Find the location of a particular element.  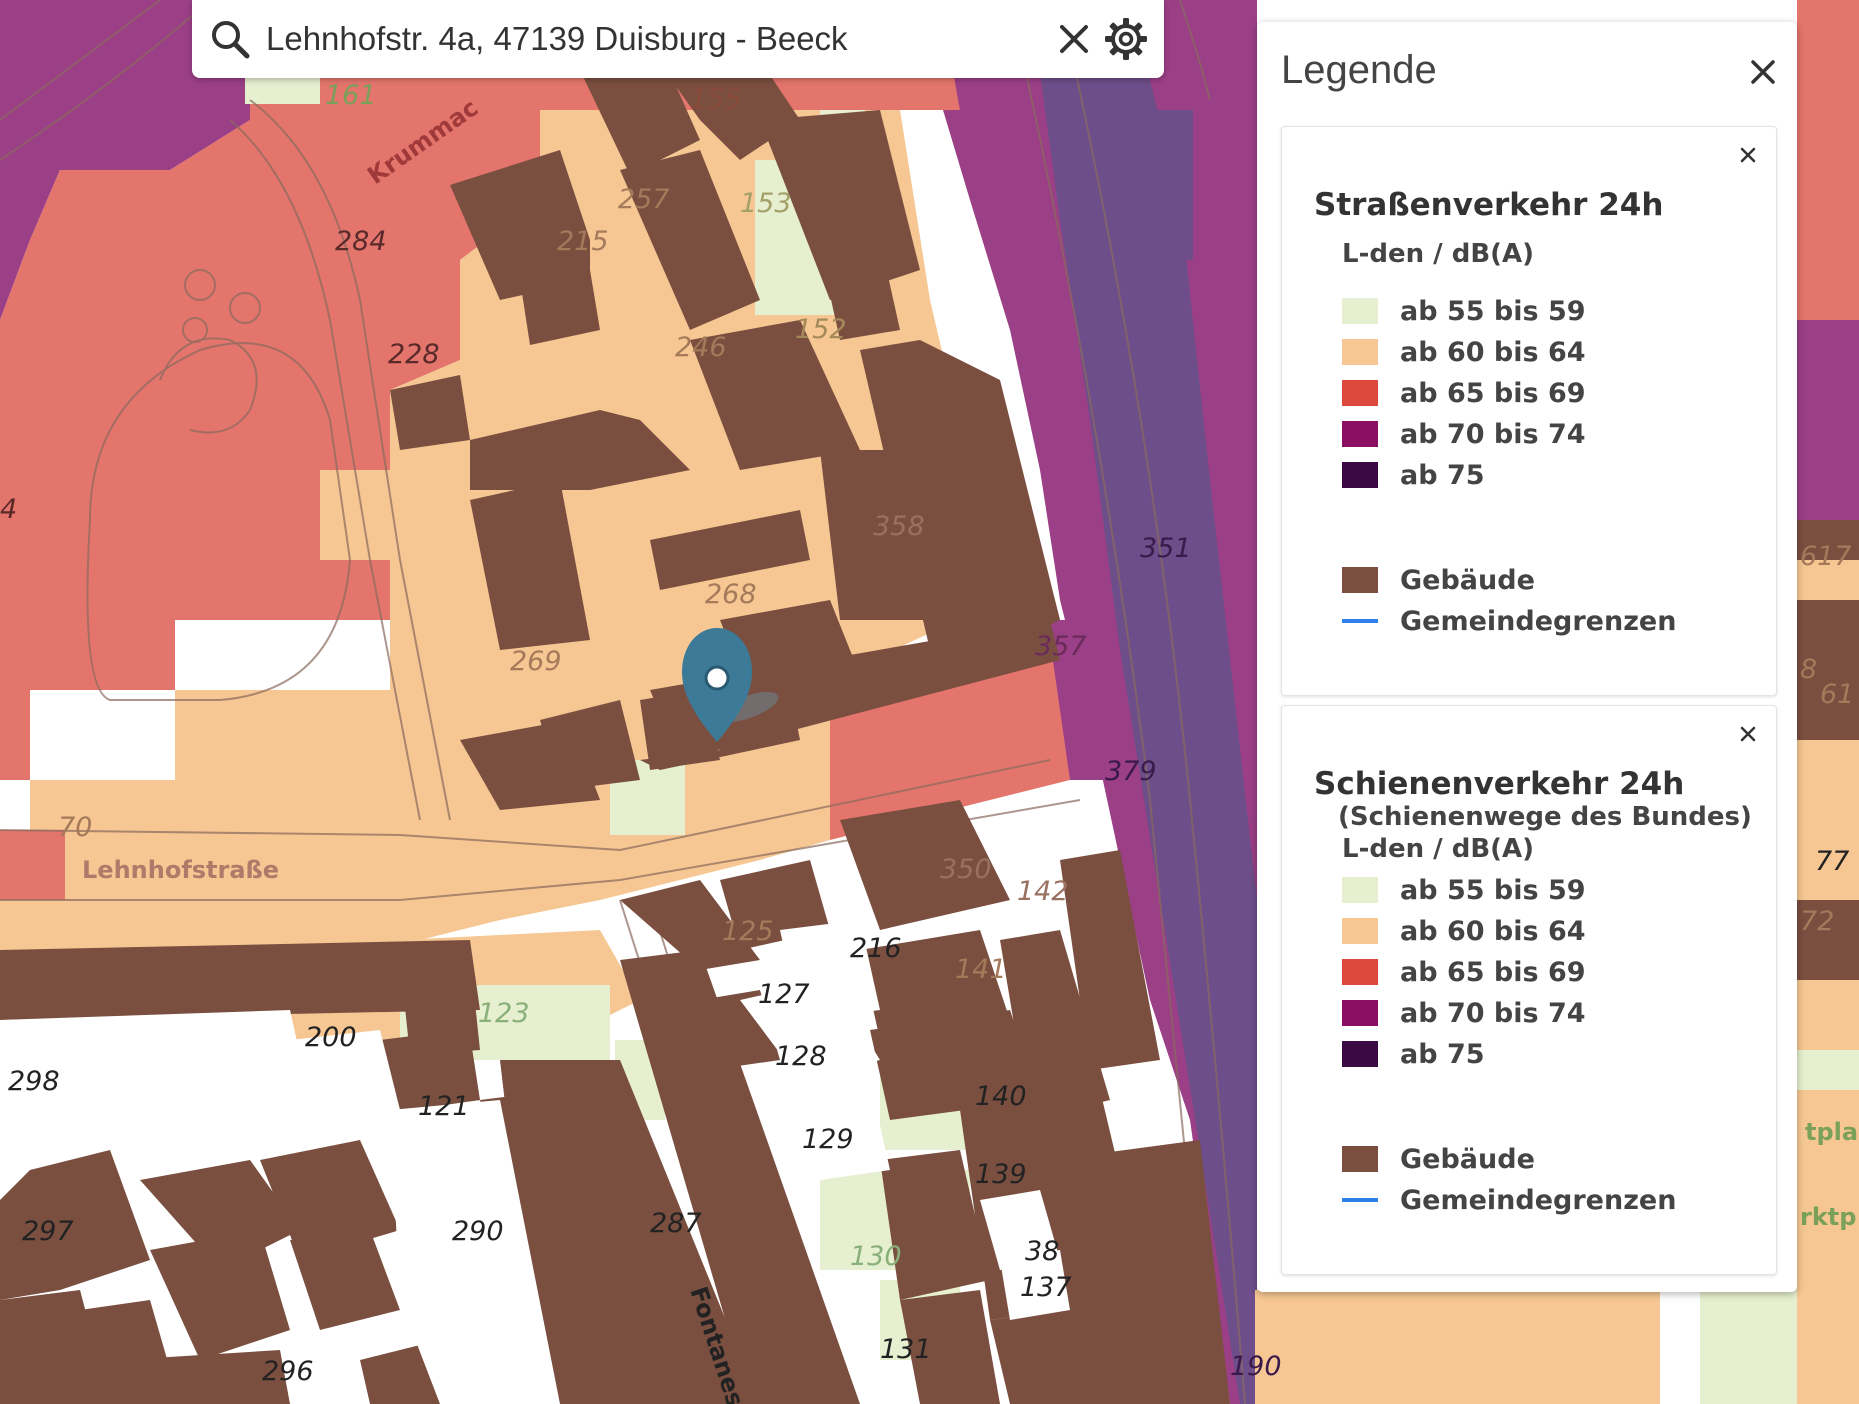

parcel-label: 296 is located at coordinates (288, 1371).